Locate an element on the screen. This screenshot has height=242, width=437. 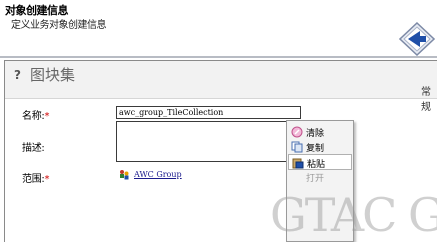
scope-label: 范围:* is located at coordinates (35, 177).